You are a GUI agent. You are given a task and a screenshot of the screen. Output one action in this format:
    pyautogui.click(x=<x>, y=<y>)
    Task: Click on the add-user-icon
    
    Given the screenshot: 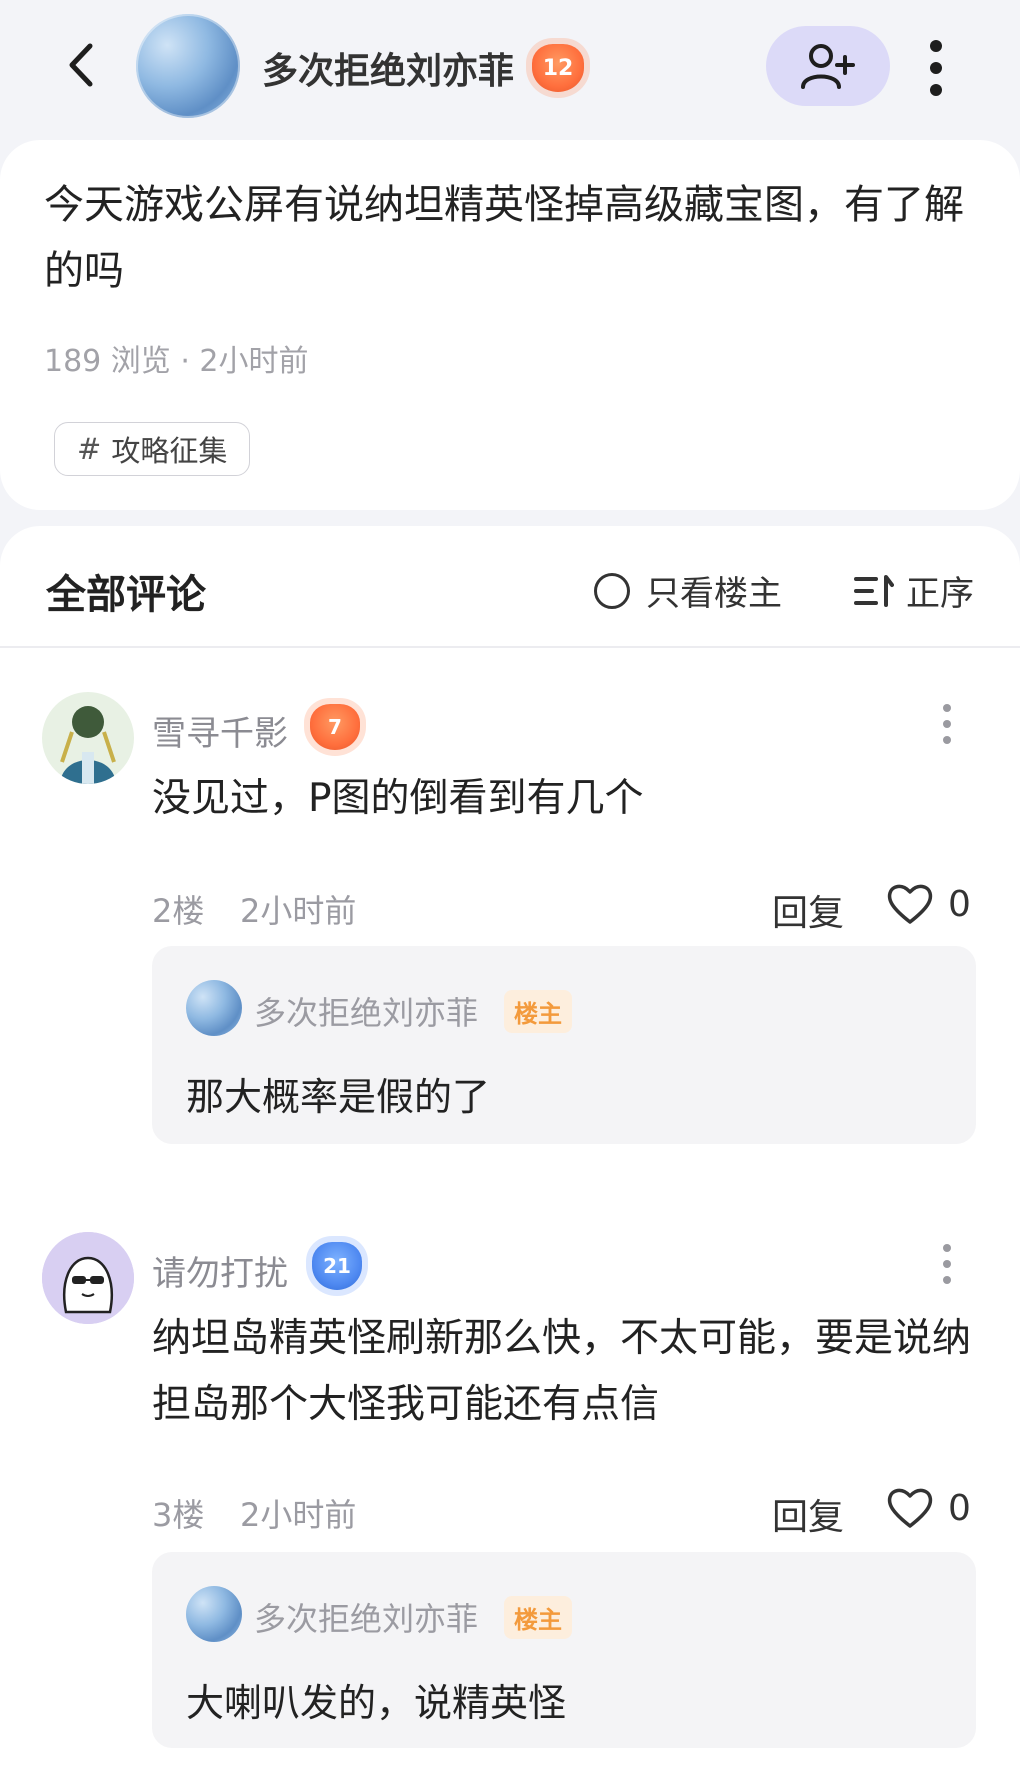 What is the action you would take?
    pyautogui.click(x=828, y=66)
    